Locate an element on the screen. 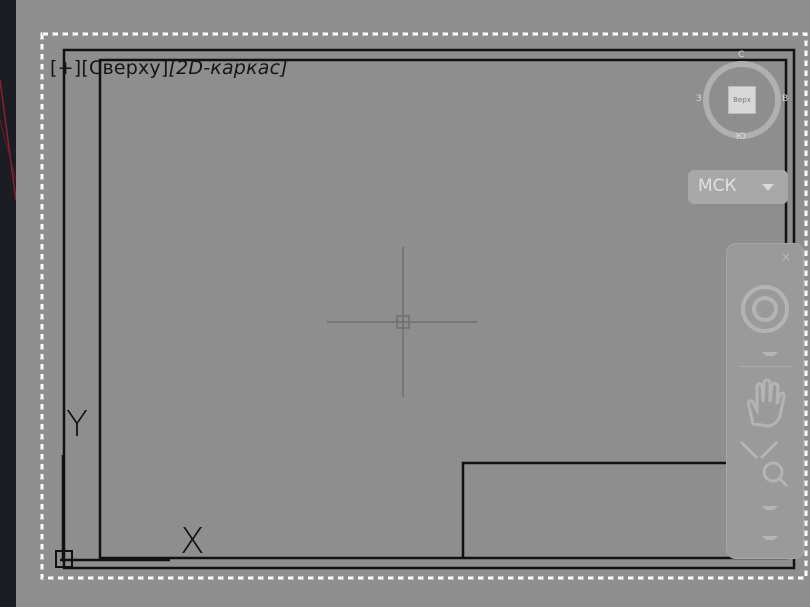  navigation-bar: × is located at coordinates (765, 401).